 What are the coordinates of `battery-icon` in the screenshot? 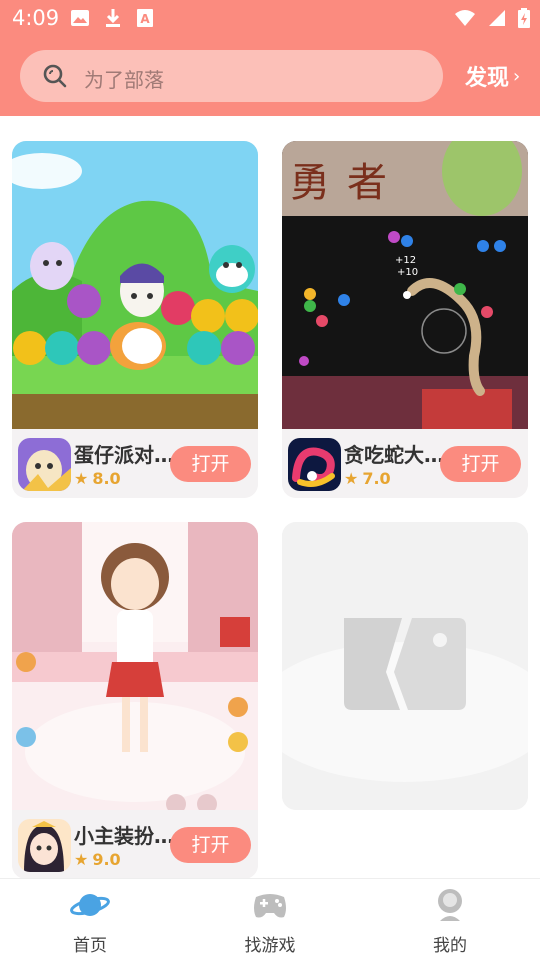 It's located at (524, 18).